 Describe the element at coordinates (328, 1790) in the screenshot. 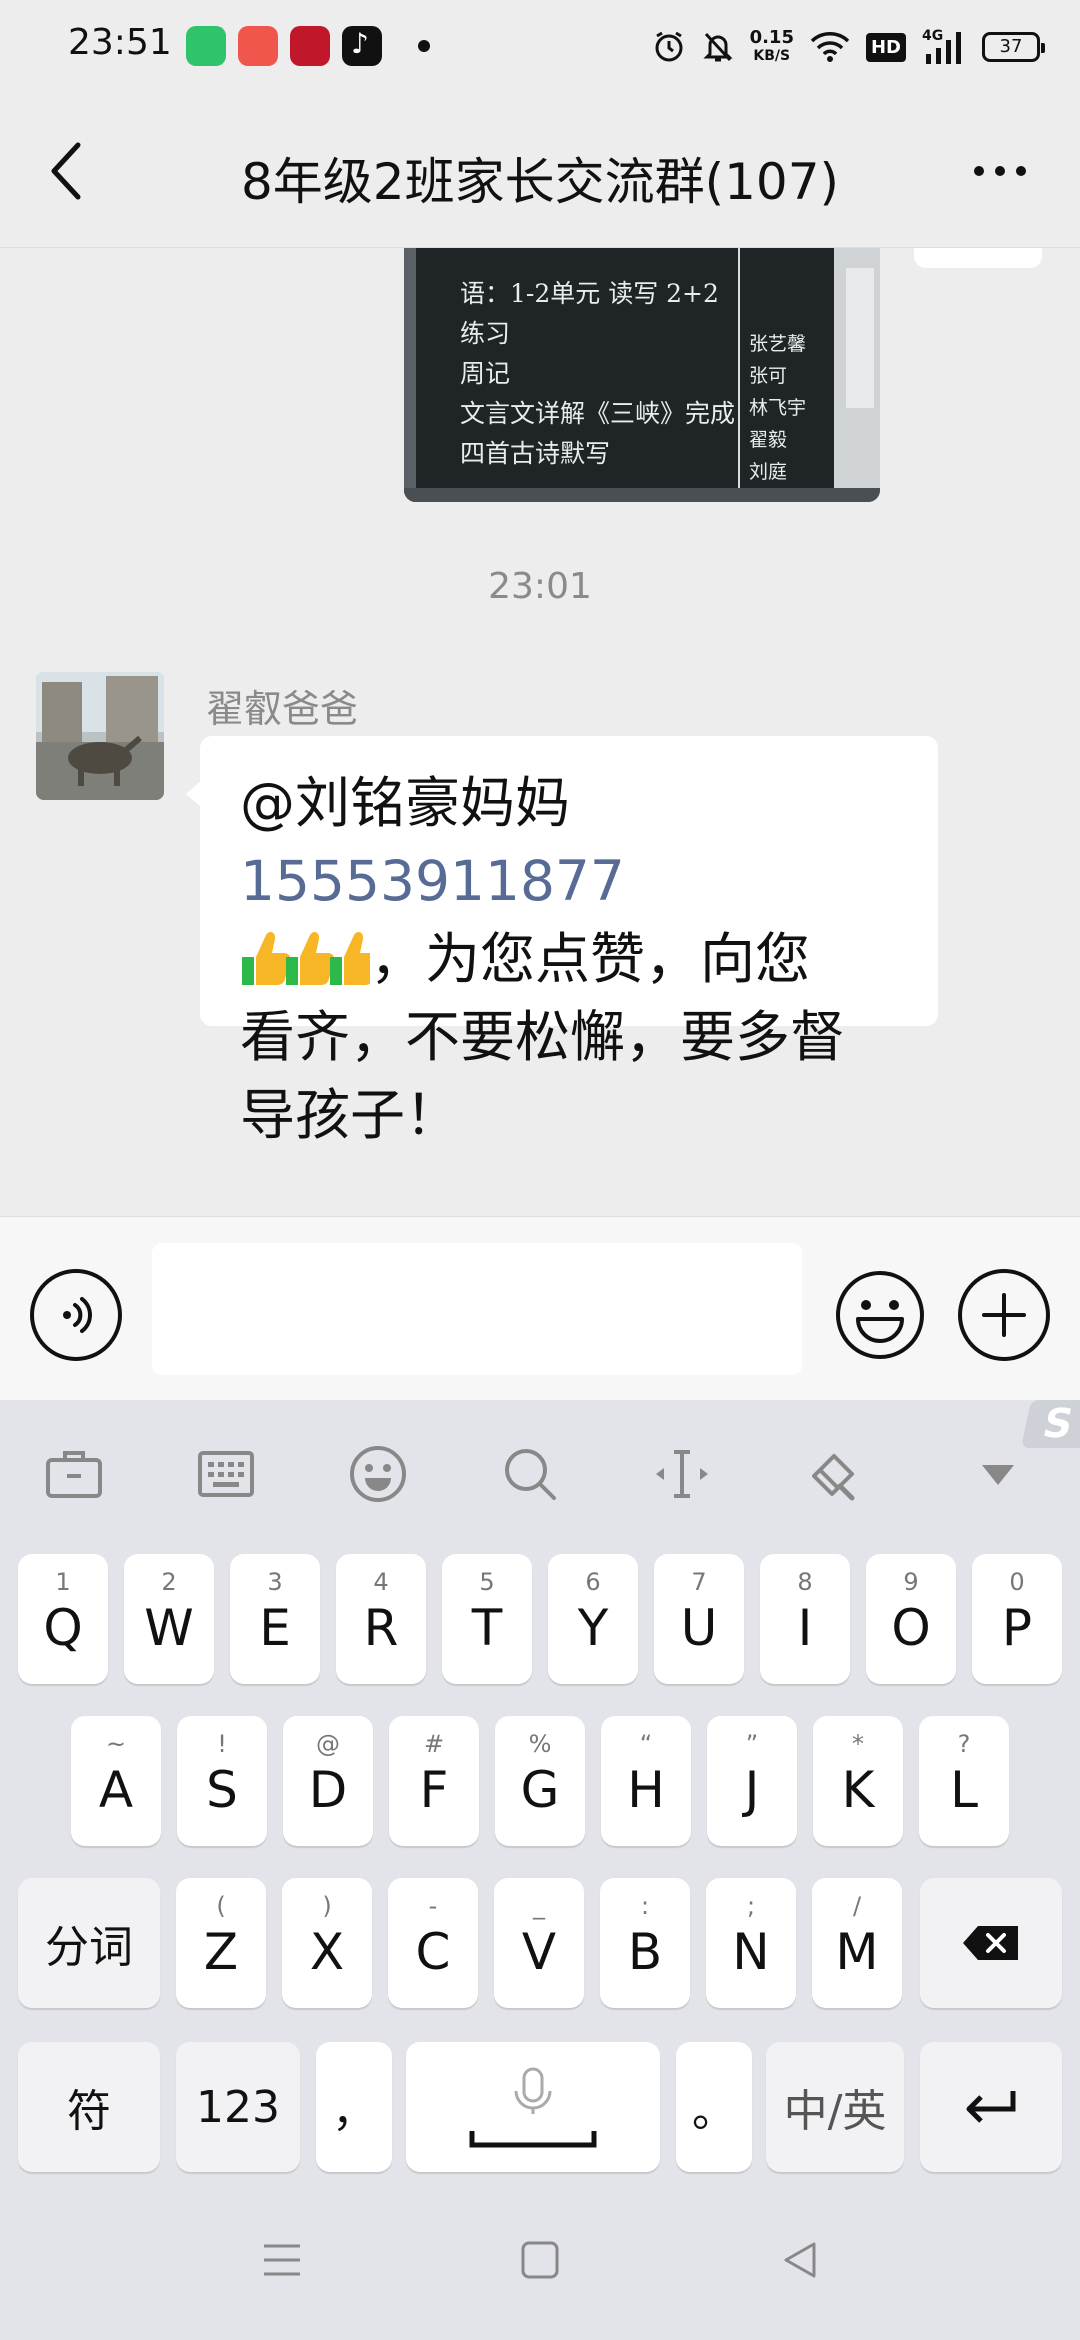

I see `key-label: D` at that location.